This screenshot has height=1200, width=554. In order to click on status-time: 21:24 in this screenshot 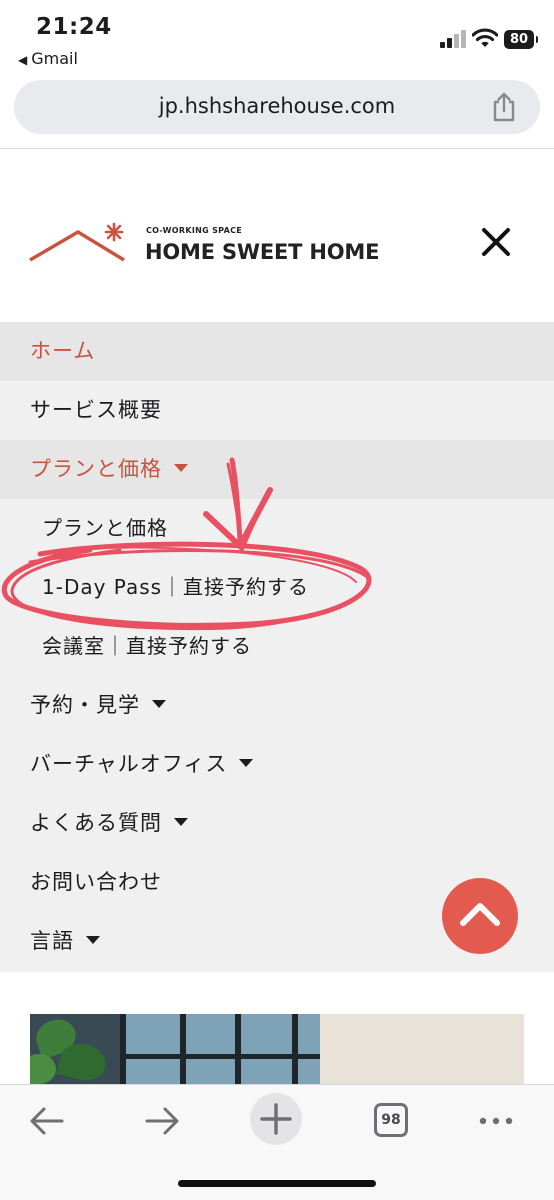, I will do `click(74, 27)`.